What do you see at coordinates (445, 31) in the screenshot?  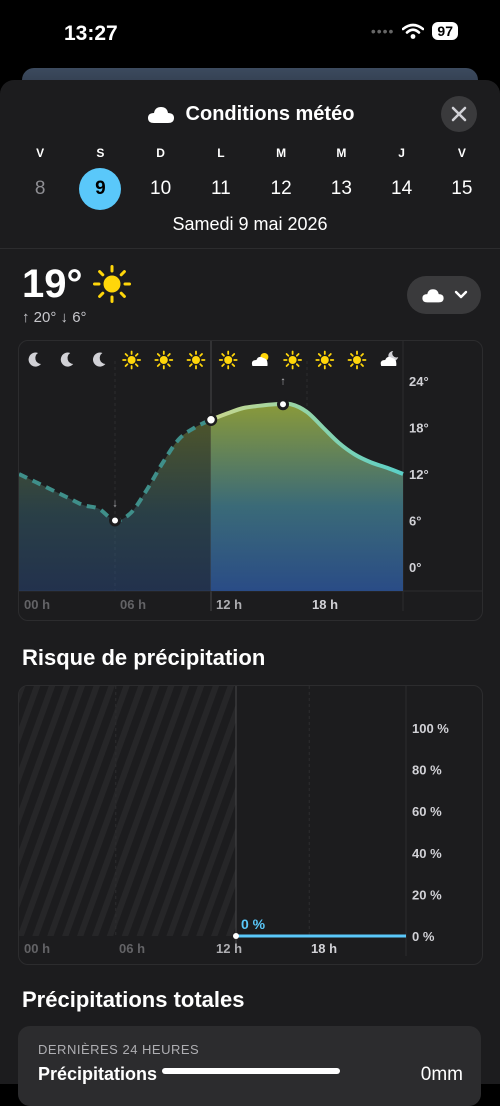 I see `battery-indicator: 97` at bounding box center [445, 31].